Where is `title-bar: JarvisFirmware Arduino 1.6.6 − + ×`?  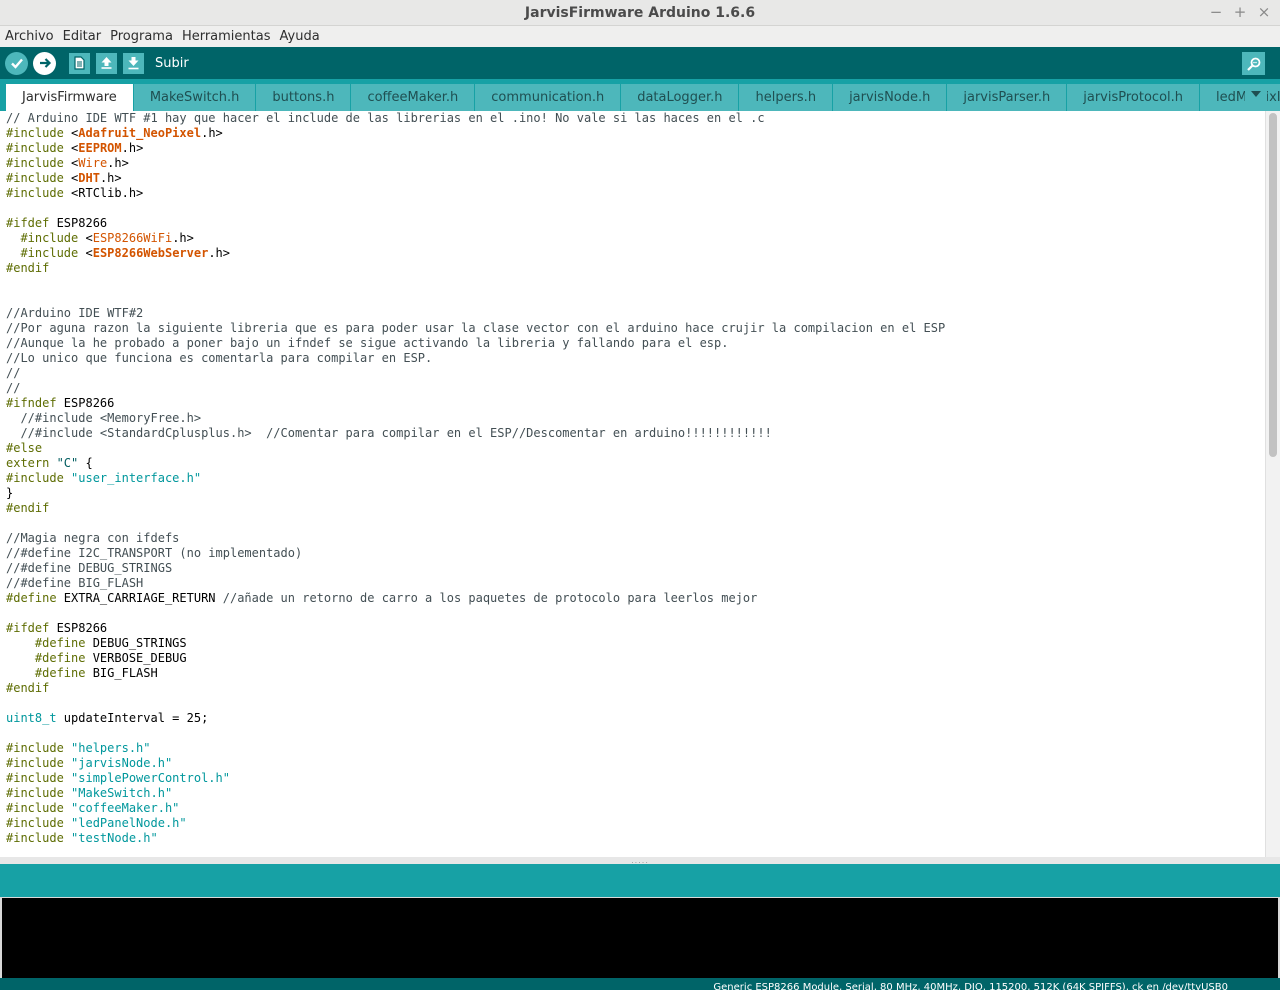 title-bar: JarvisFirmware Arduino 1.6.6 − + × is located at coordinates (640, 13).